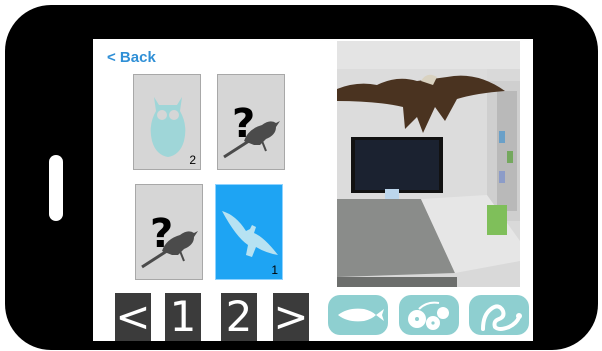  I want to click on page-2-button: 2, so click(239, 317).